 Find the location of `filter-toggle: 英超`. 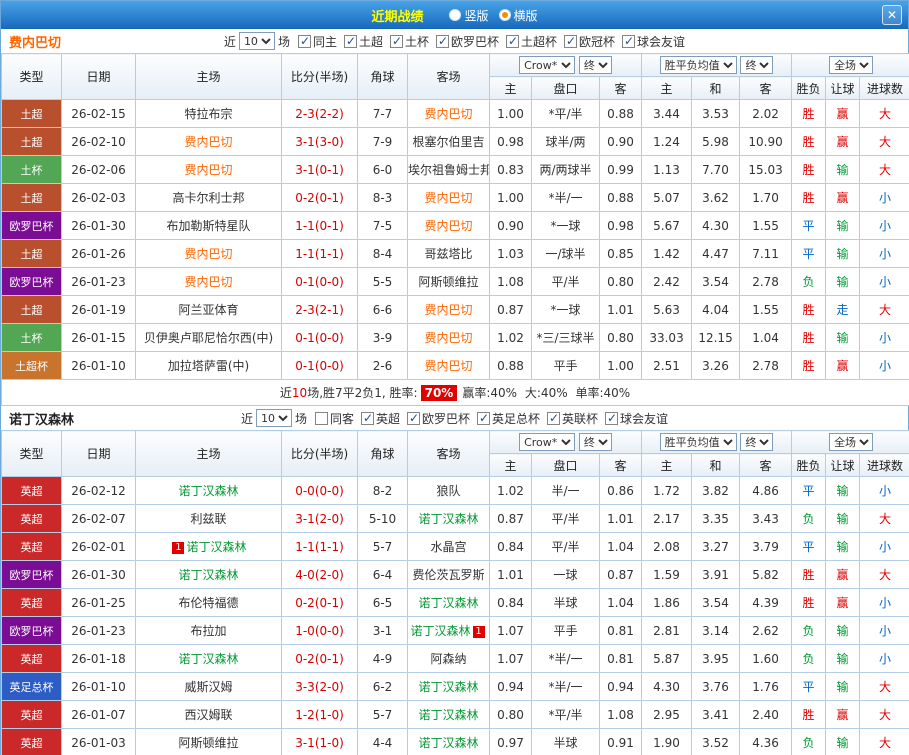

filter-toggle: 英超 is located at coordinates (380, 418).